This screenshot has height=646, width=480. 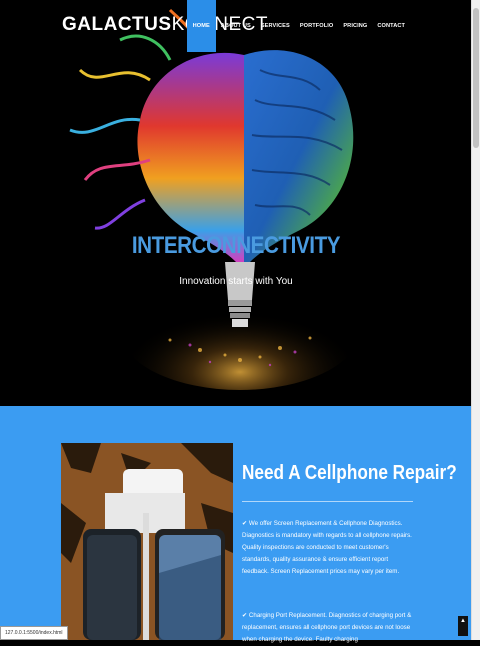 What do you see at coordinates (201, 26) in the screenshot?
I see `nav-home: HOME` at bounding box center [201, 26].